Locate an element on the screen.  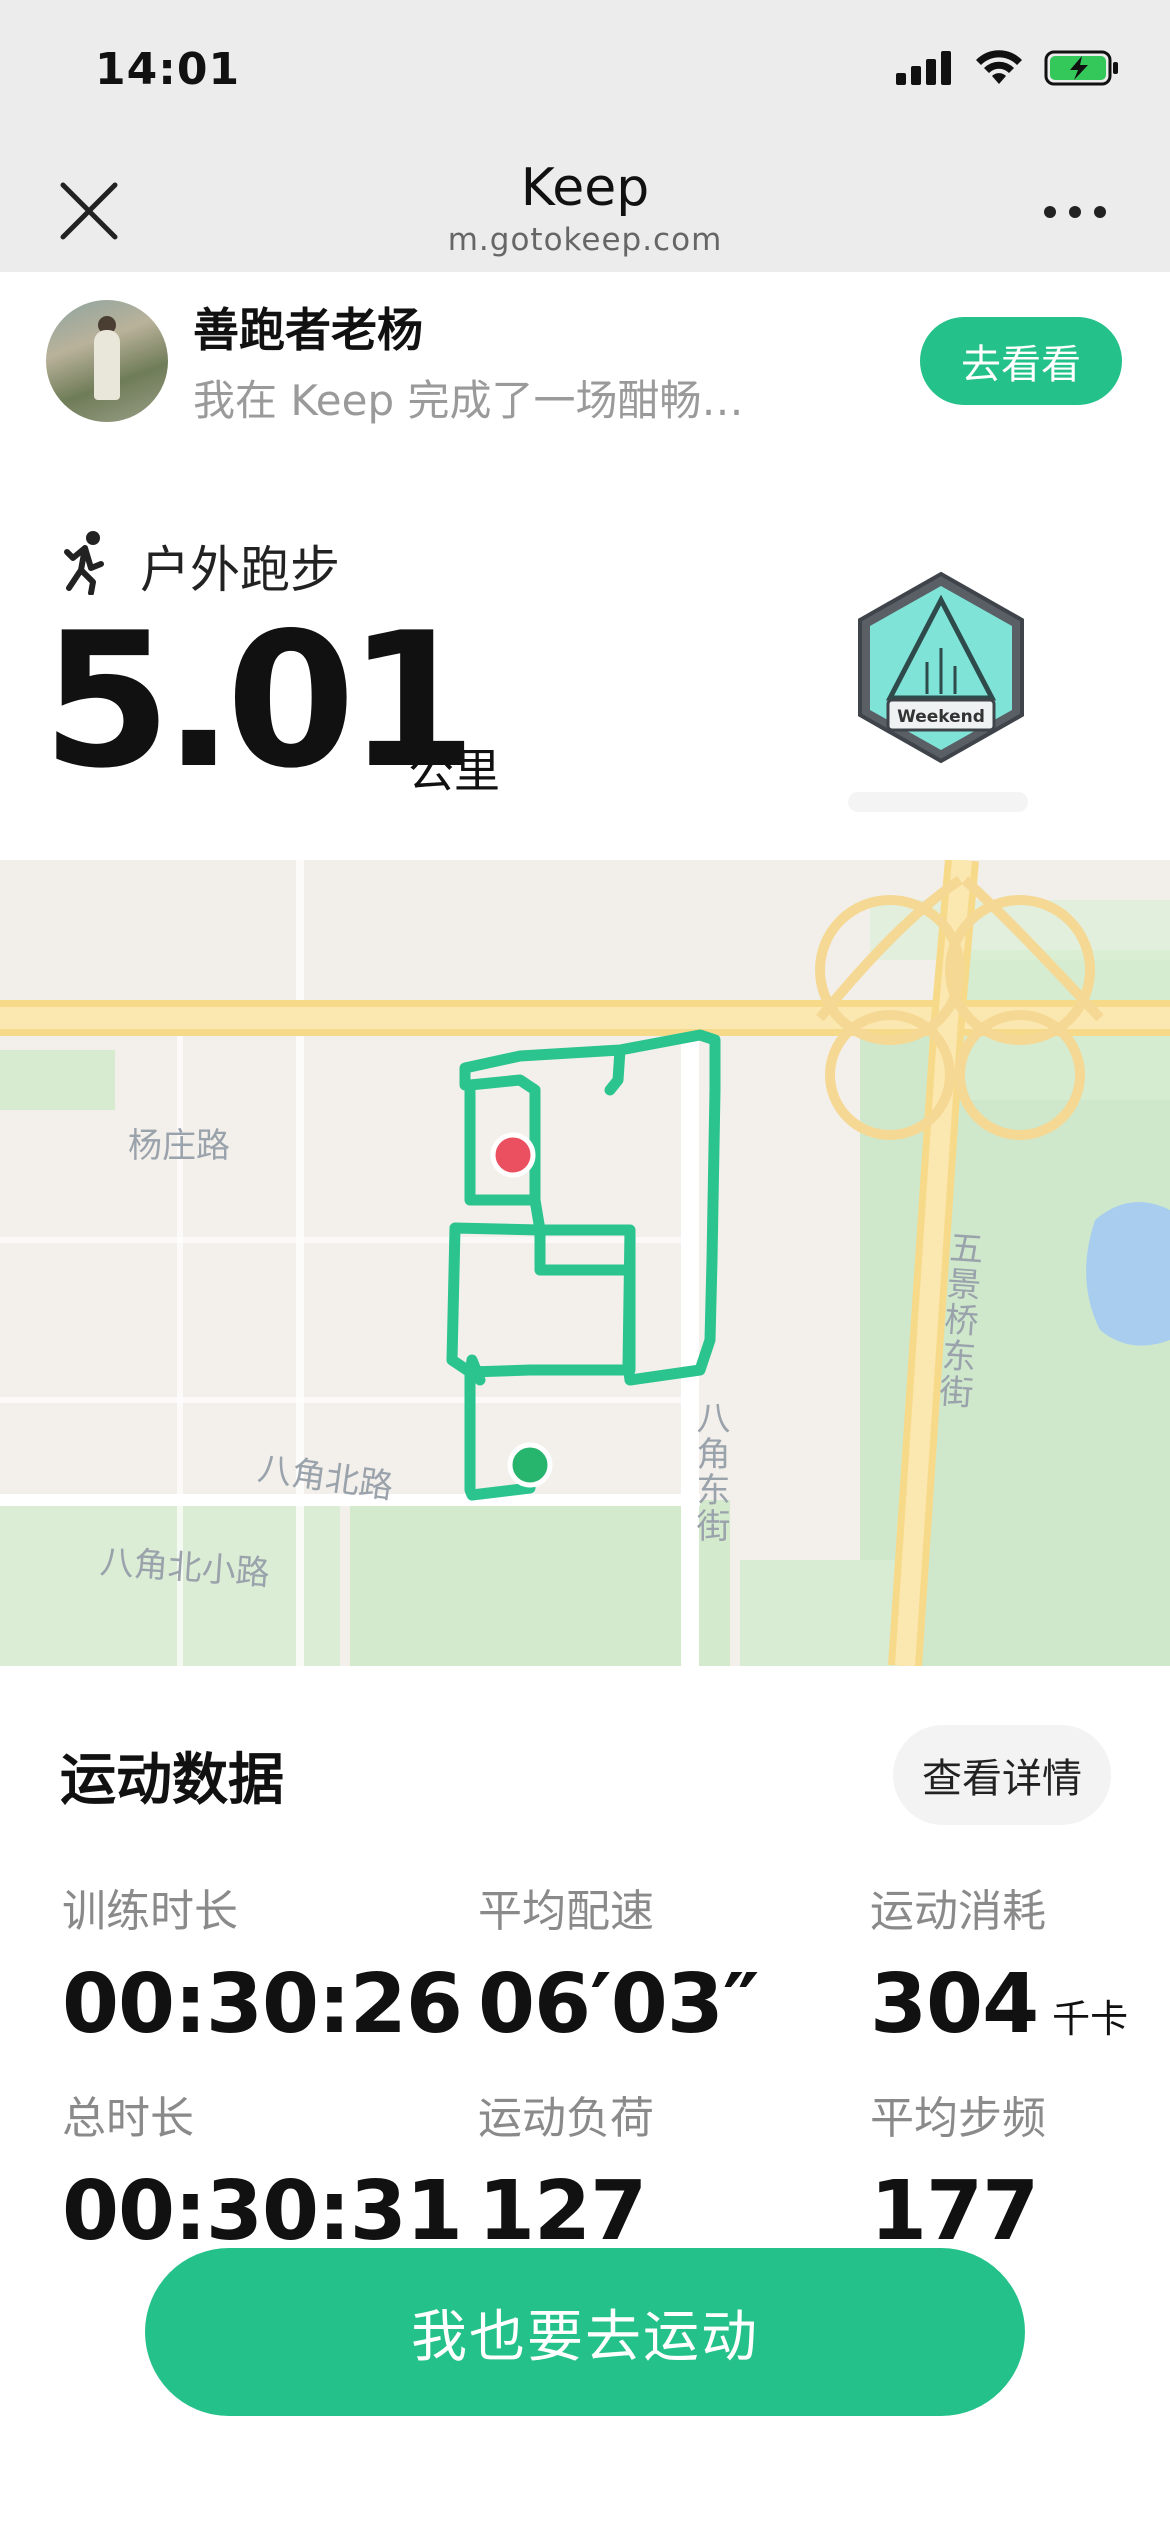
stat-label: 运动负荷 is located at coordinates (566, 2118).